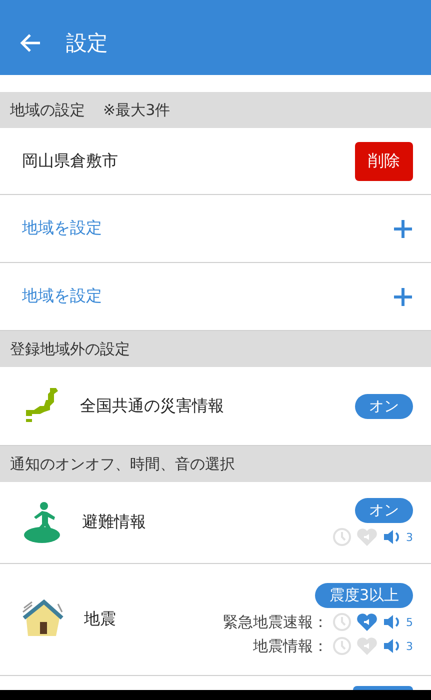  I want to click on toggle-button: オン, so click(384, 406).